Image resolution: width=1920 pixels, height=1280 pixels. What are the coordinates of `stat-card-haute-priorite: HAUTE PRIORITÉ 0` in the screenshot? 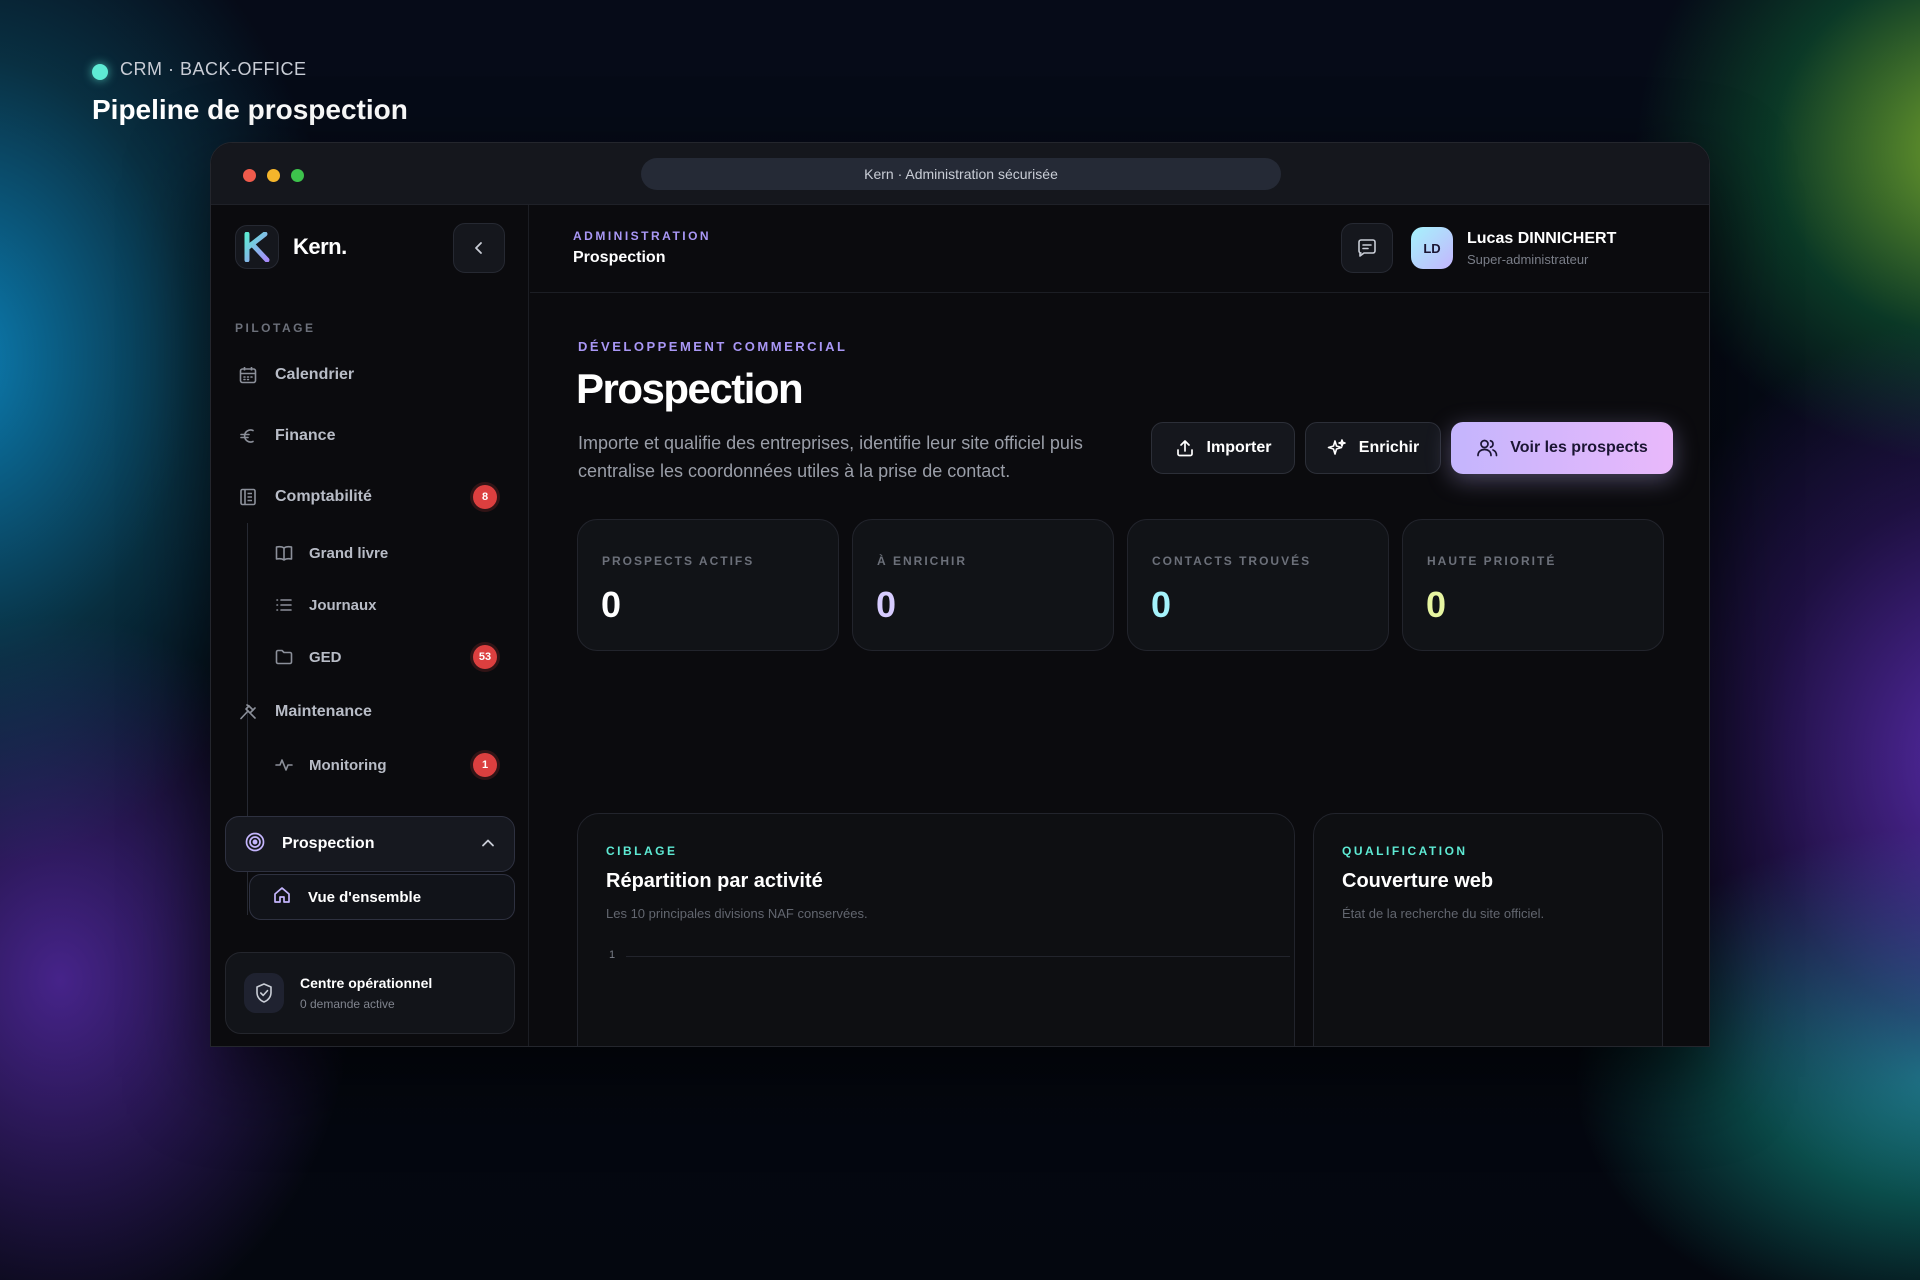 It's located at (1533, 585).